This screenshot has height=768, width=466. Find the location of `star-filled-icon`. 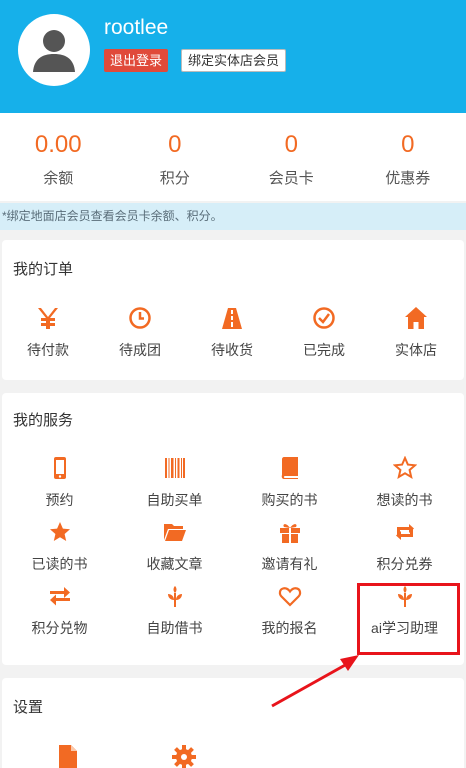

star-filled-icon is located at coordinates (59, 534).